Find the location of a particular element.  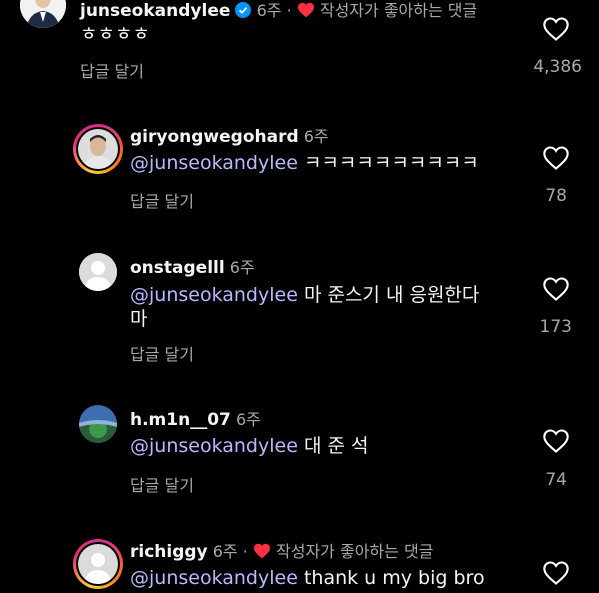

like-count: 74 is located at coordinates (556, 480).